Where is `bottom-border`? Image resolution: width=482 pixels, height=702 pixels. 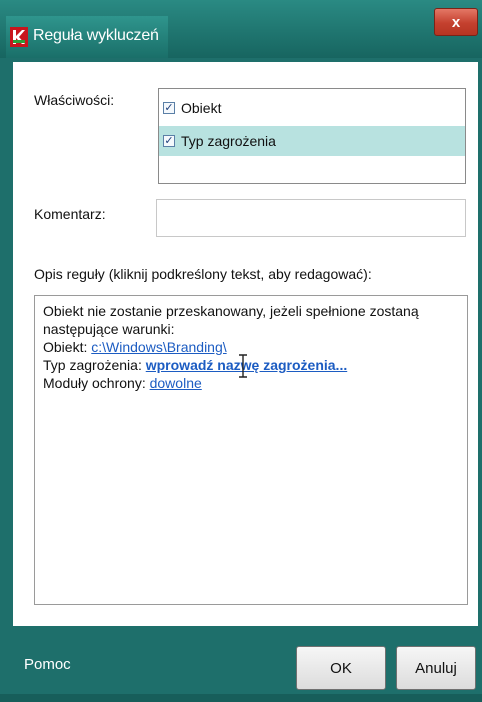
bottom-border is located at coordinates (241, 698).